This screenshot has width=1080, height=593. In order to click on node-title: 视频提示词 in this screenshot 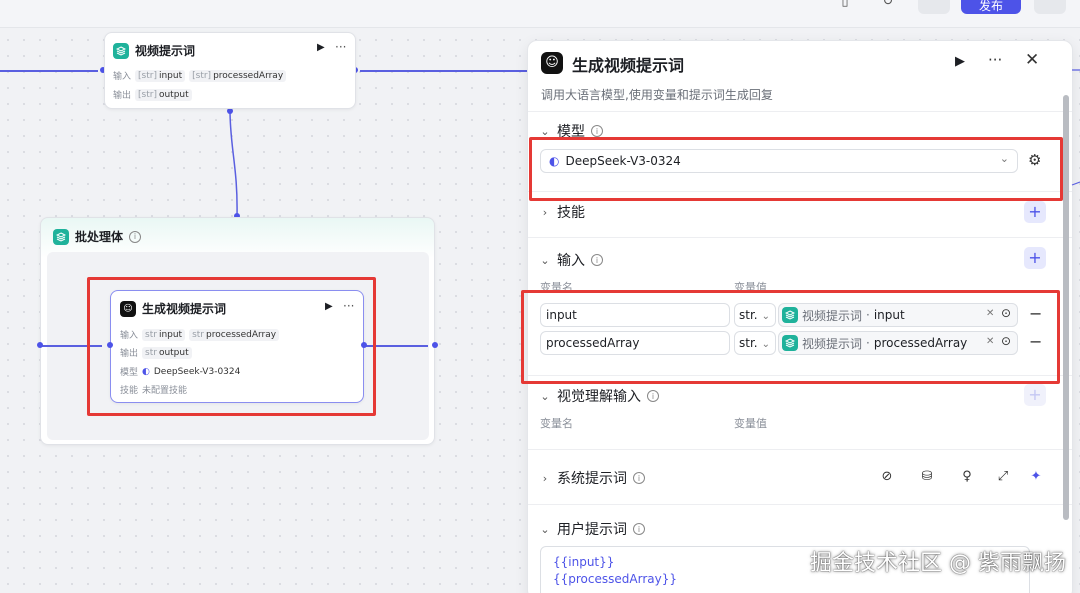, I will do `click(165, 51)`.